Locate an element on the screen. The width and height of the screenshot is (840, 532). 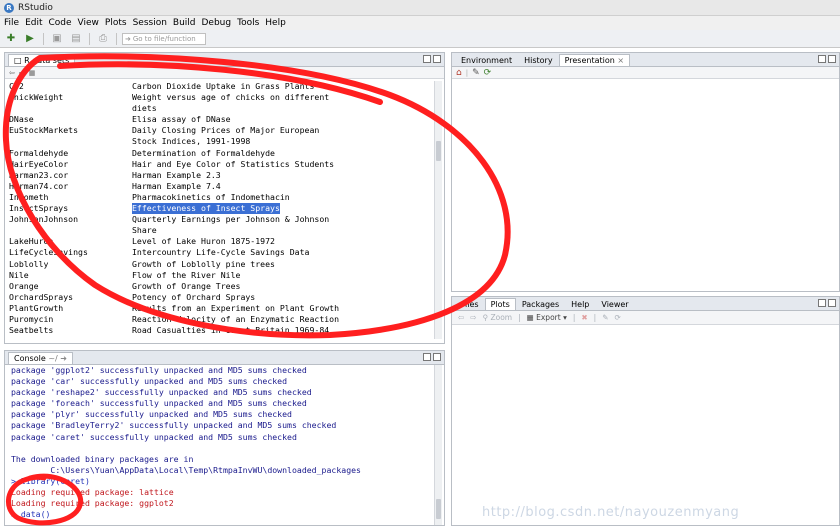
data-set-name: ChickWeight is located at coordinates (70, 97).